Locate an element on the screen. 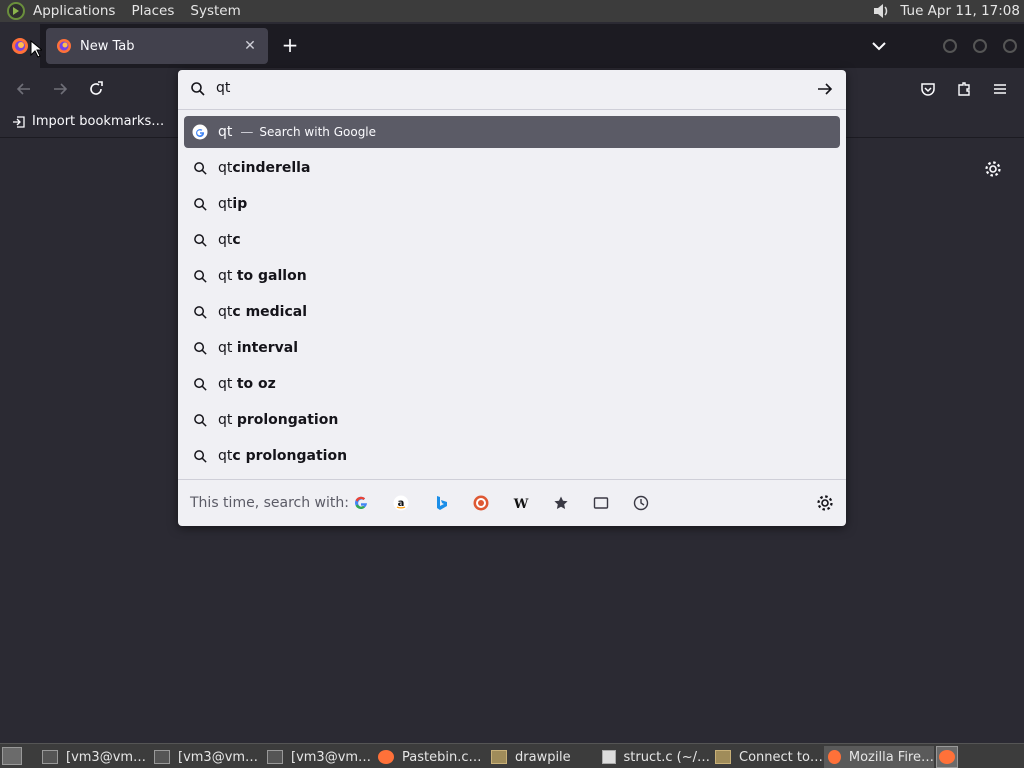 The height and width of the screenshot is (768, 1024). taskbar-drawpile: drawpile is located at coordinates (541, 757).